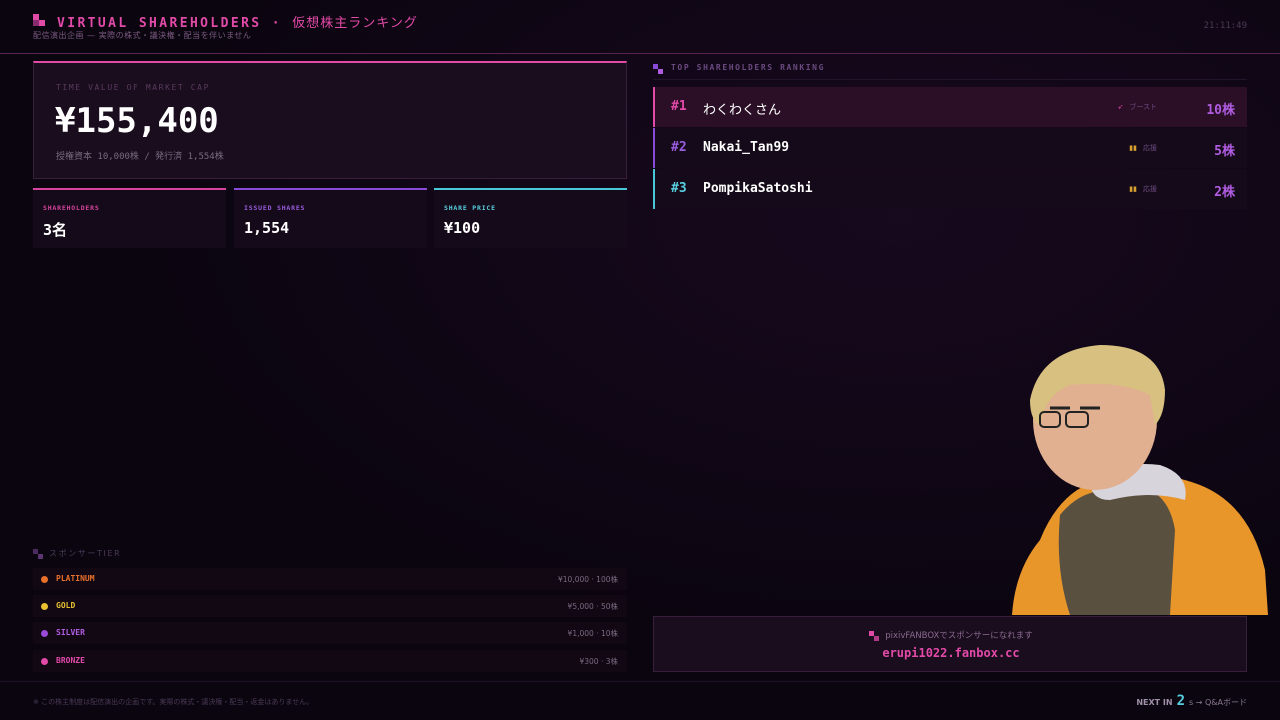  What do you see at coordinates (55, 230) in the screenshot?
I see `stat-value: 3名` at bounding box center [55, 230].